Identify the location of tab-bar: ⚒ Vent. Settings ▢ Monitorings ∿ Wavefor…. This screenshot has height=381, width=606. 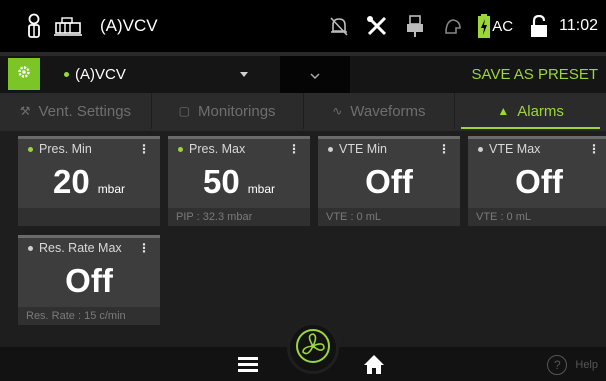
(303, 111).